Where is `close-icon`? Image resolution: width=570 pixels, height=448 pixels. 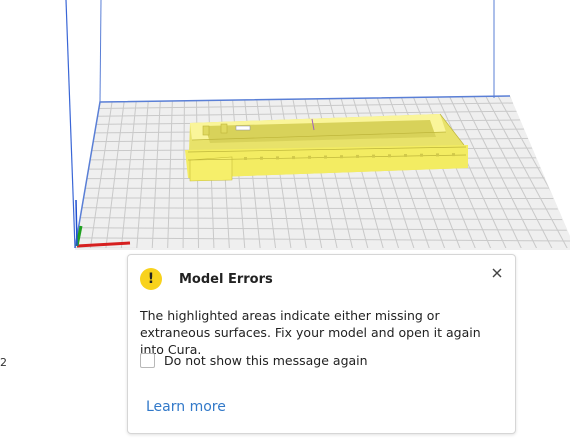 close-icon is located at coordinates (497, 273).